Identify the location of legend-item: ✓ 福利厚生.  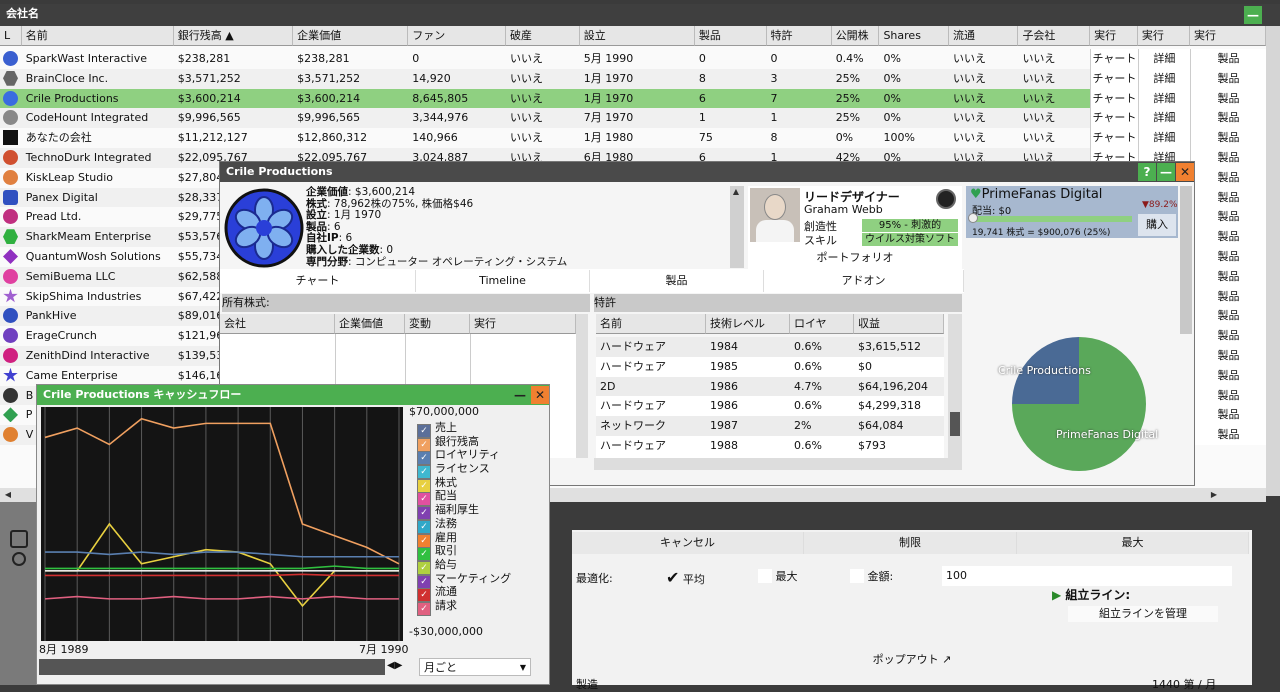
(482, 512).